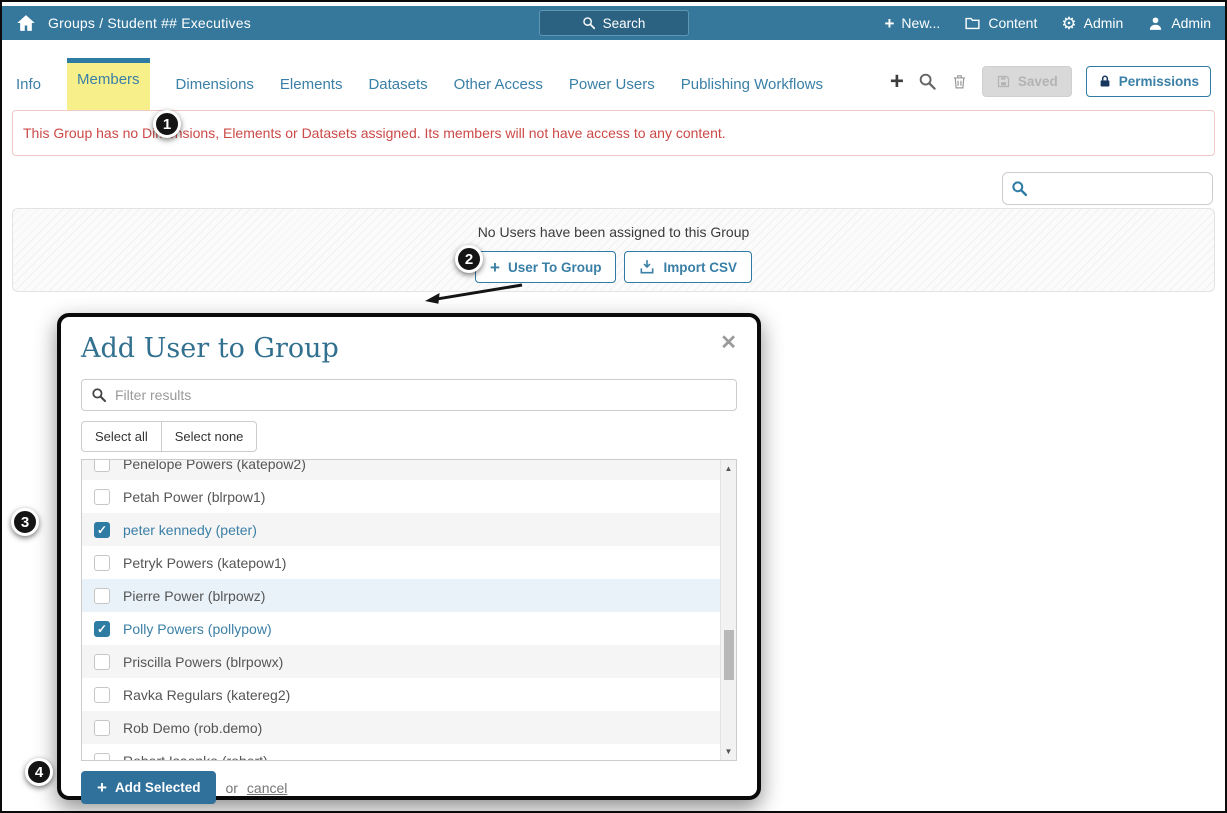 The image size is (1227, 813). I want to click on modal-footer: + Add Selected or cancel, so click(409, 787).